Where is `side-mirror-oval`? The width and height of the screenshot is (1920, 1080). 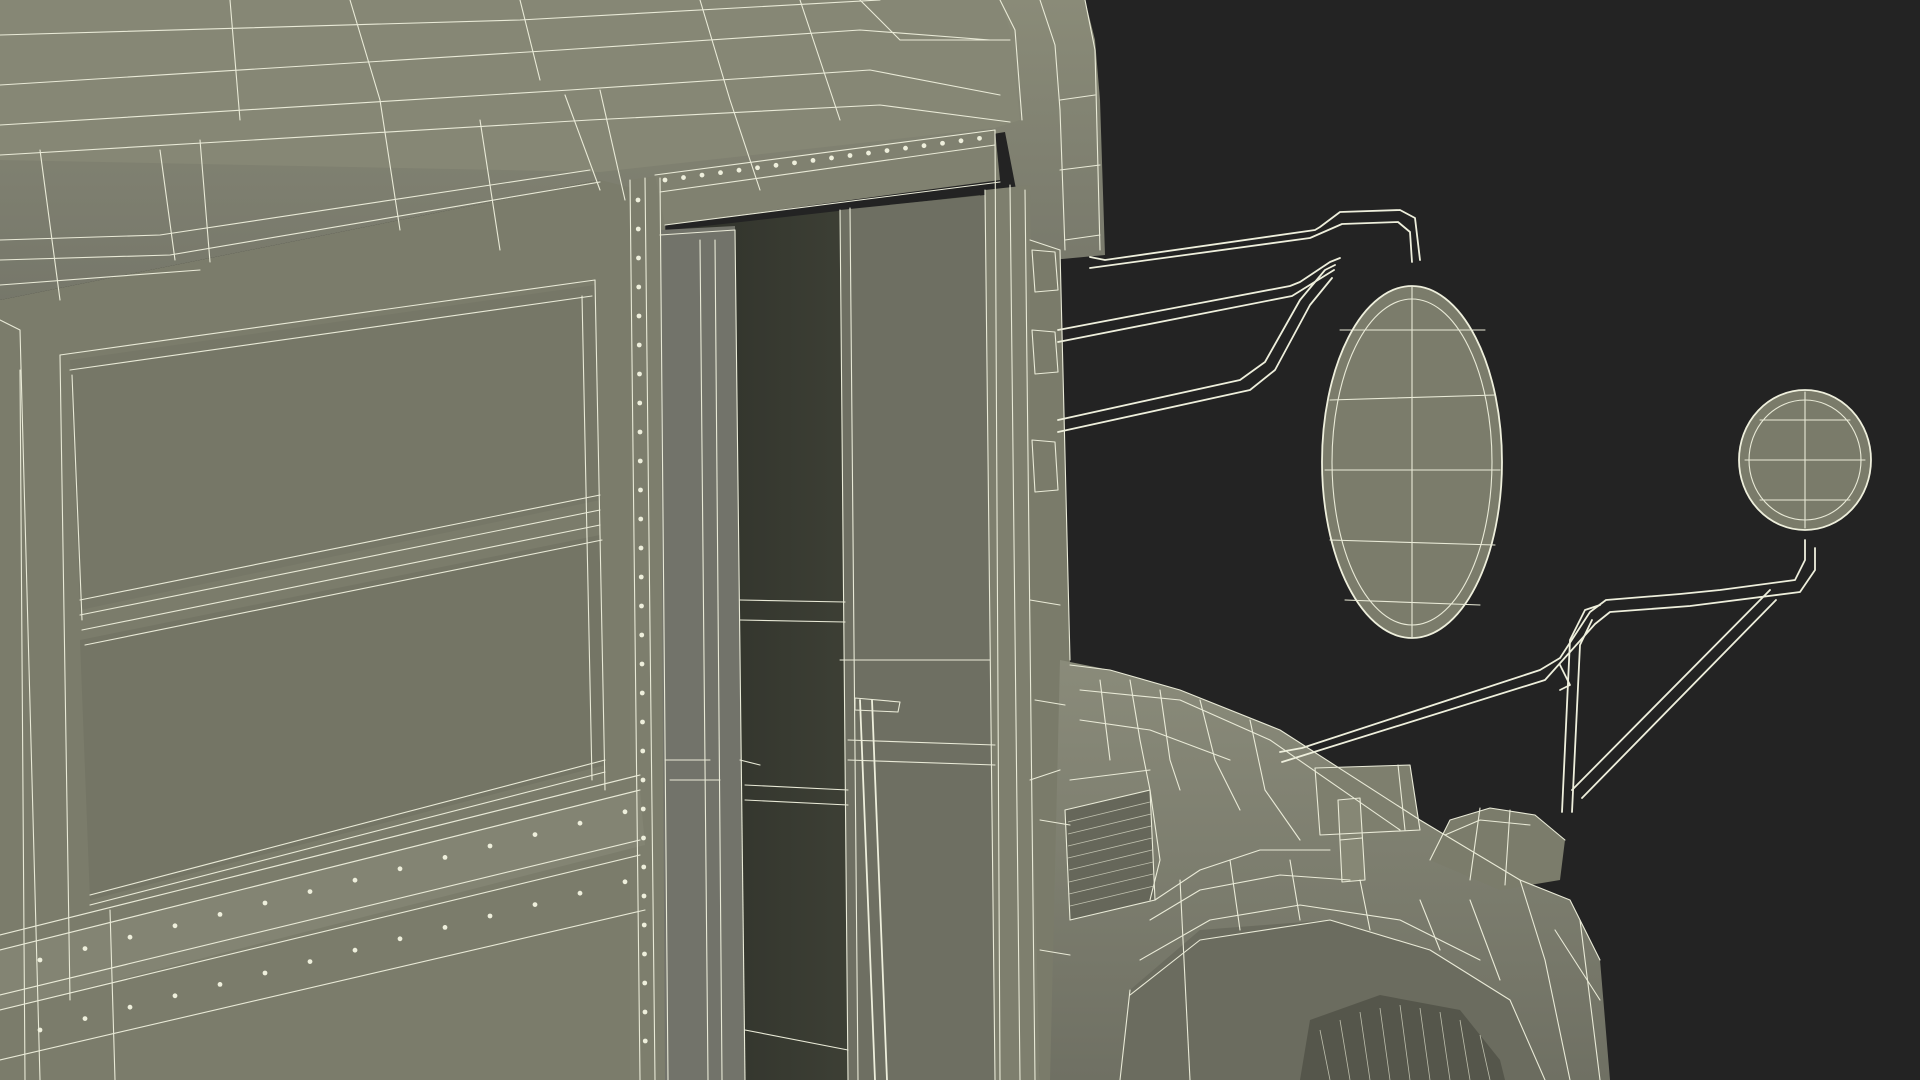 side-mirror-oval is located at coordinates (1412, 462).